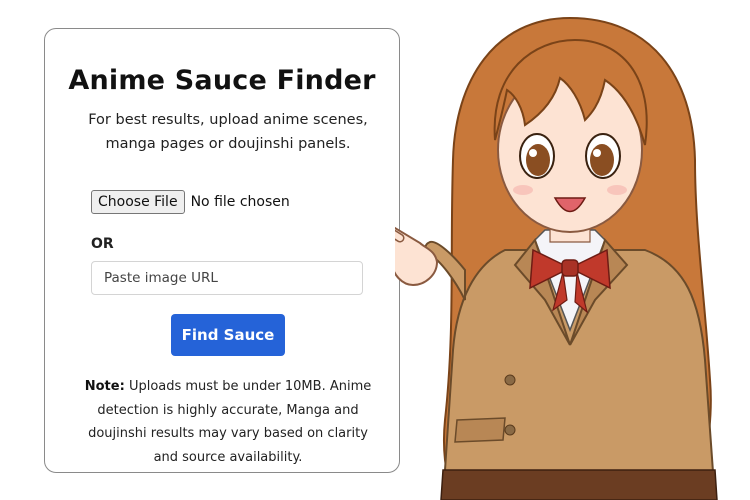 The width and height of the screenshot is (750, 500). I want to click on file-status-text: No file chosen, so click(240, 202).